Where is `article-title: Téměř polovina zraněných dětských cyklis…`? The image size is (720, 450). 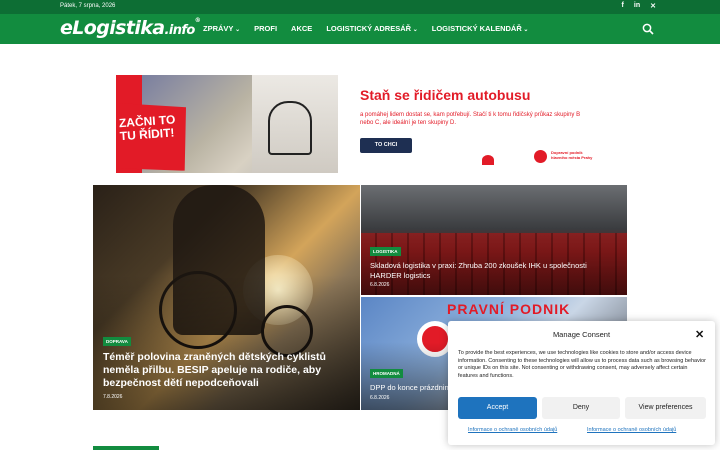 article-title: Téměř polovina zraněných dětských cyklis… is located at coordinates (226, 370).